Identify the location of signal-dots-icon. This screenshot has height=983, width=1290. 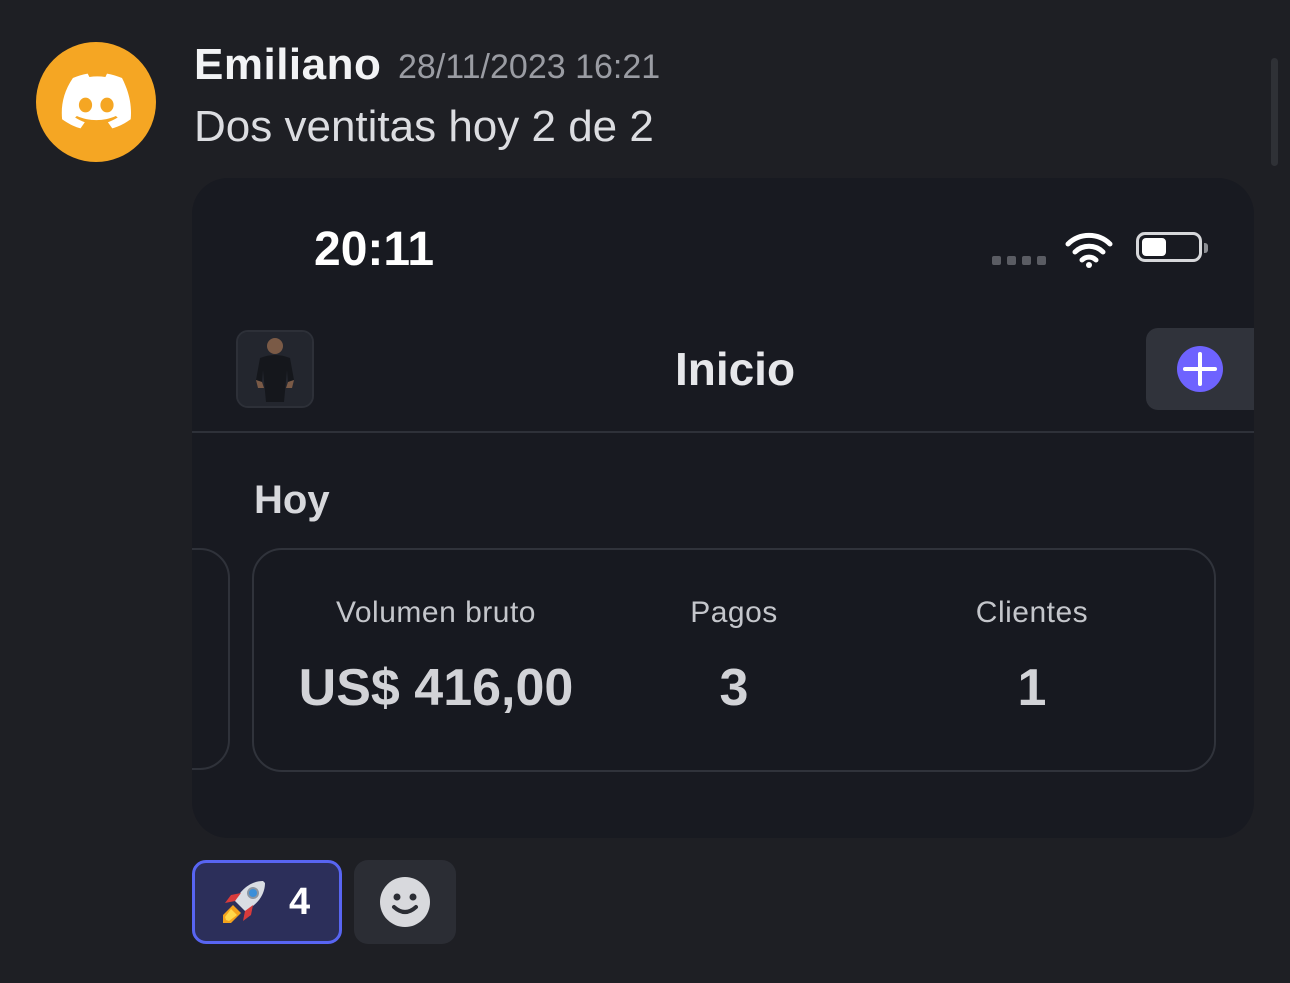
(1019, 260).